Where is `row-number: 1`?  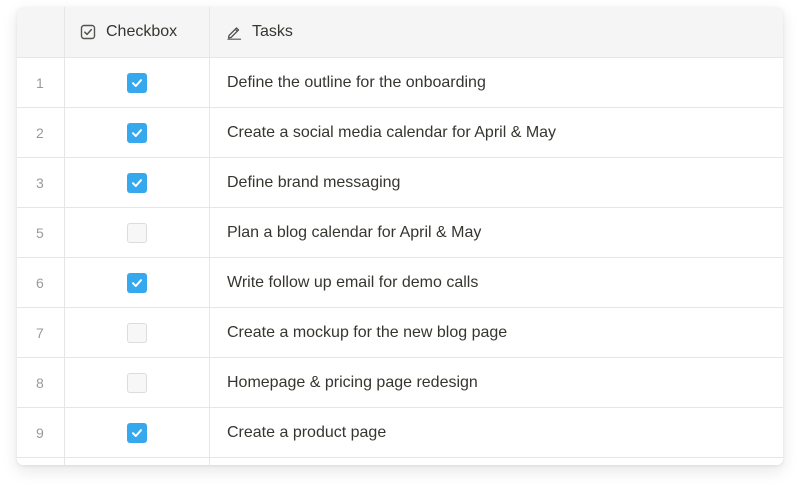 row-number: 1 is located at coordinates (41, 82).